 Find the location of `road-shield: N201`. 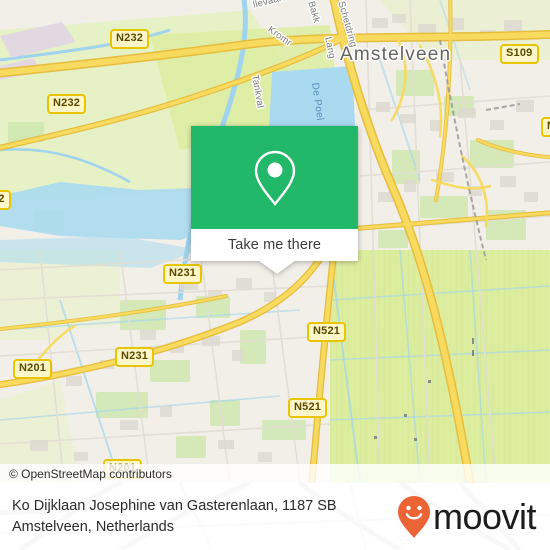

road-shield: N201 is located at coordinates (33, 369).